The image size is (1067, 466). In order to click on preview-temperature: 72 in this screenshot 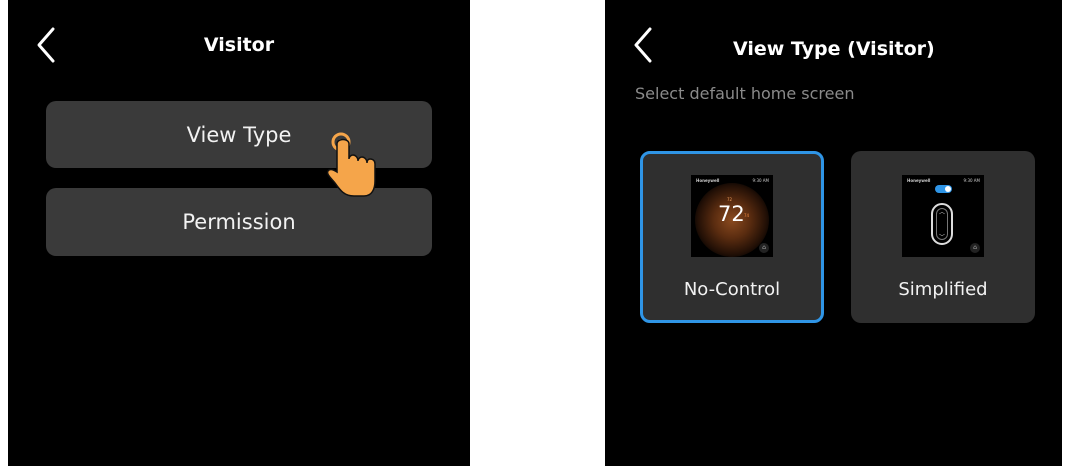, I will do `click(731, 214)`.